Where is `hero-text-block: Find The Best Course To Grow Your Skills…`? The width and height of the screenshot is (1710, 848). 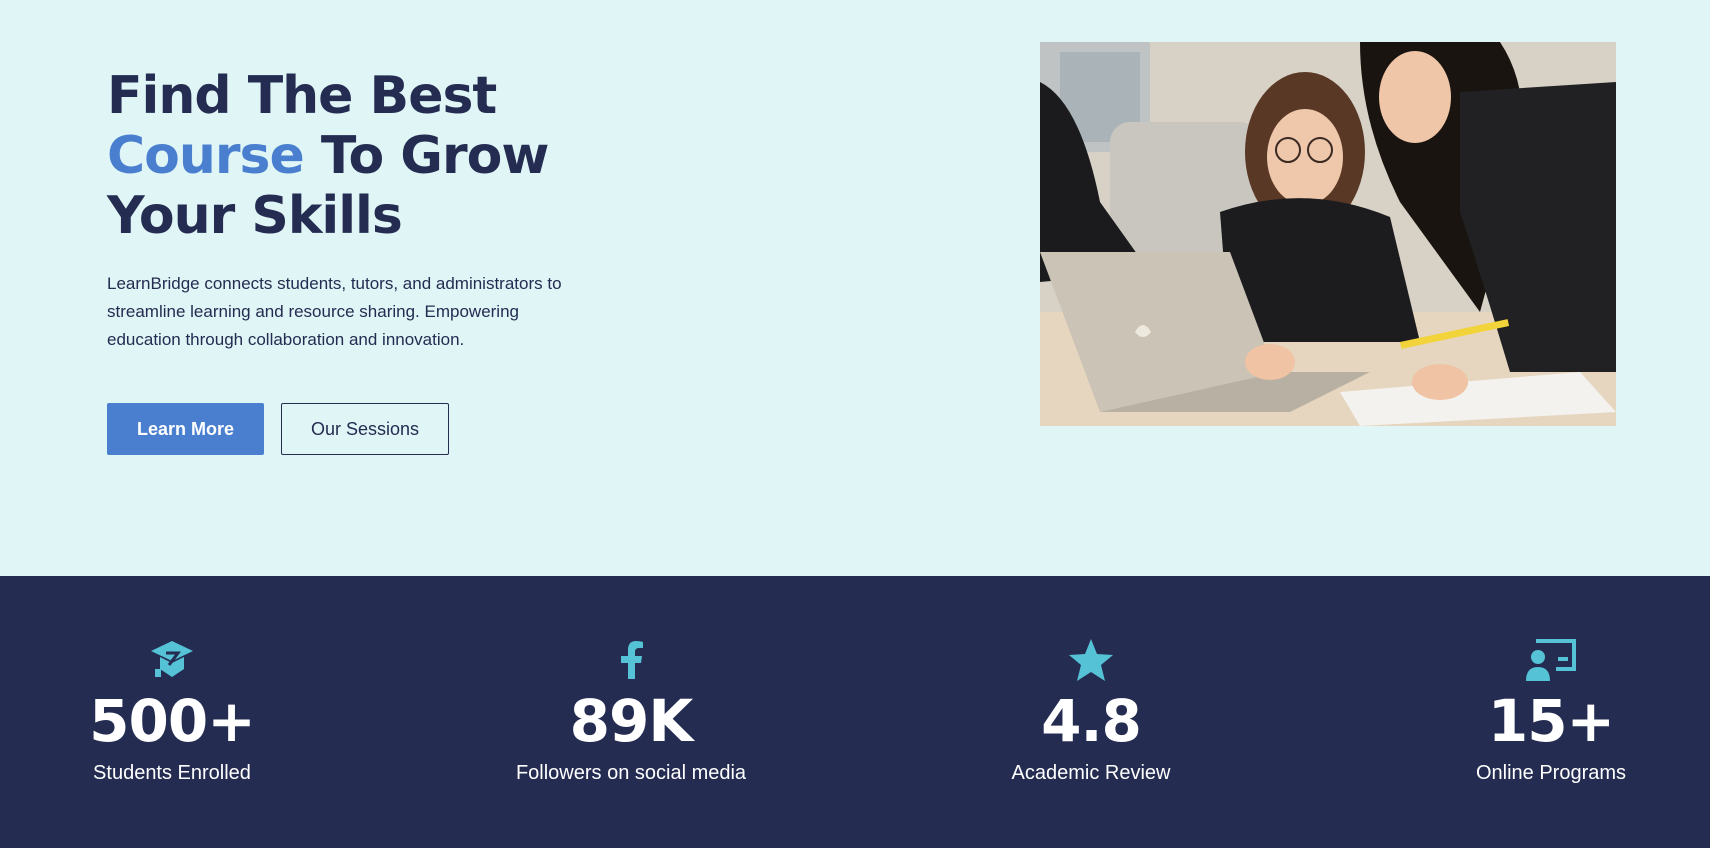
hero-text-block: Find The Best Course To Grow Your Skills… is located at coordinates (367, 210).